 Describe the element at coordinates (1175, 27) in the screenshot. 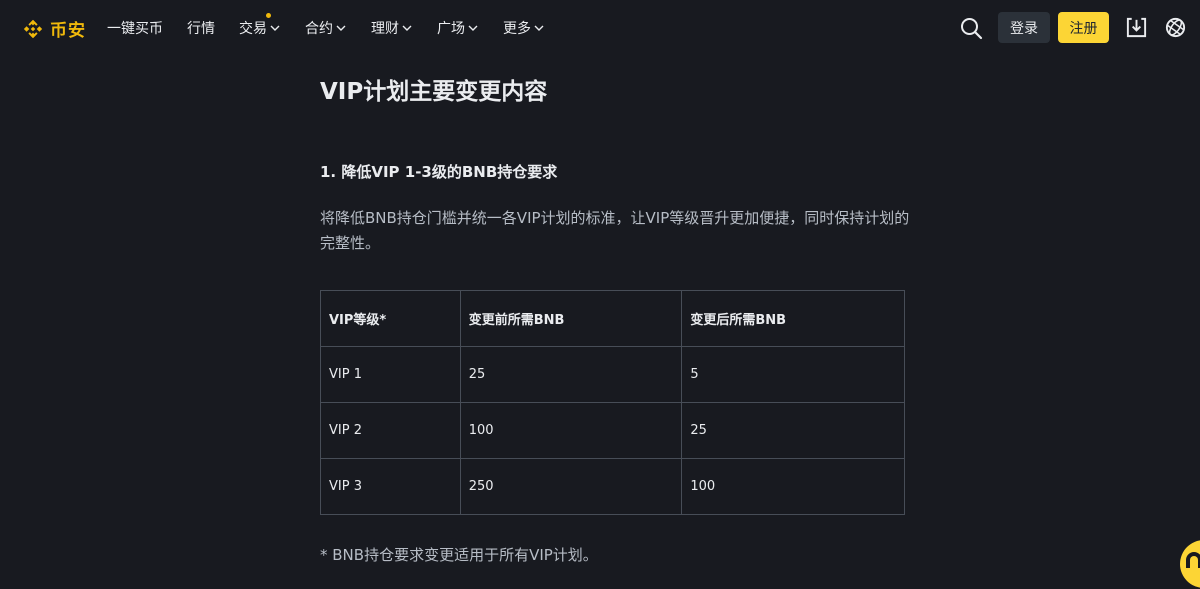

I see `globe-icon` at that location.